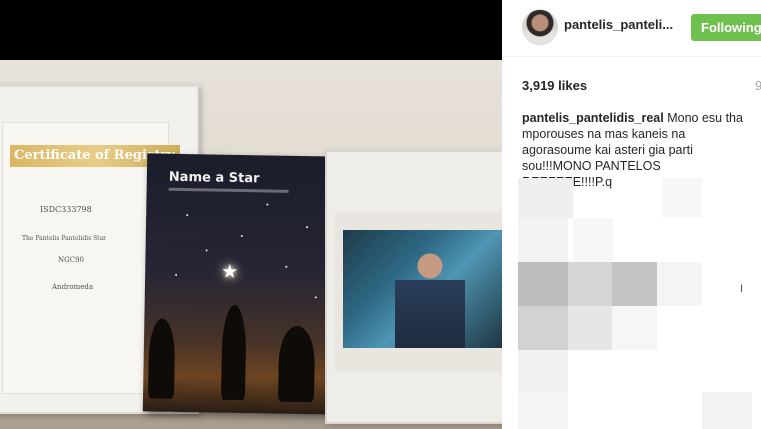 The width and height of the screenshot is (761, 429). I want to click on star-icon: ★, so click(230, 272).